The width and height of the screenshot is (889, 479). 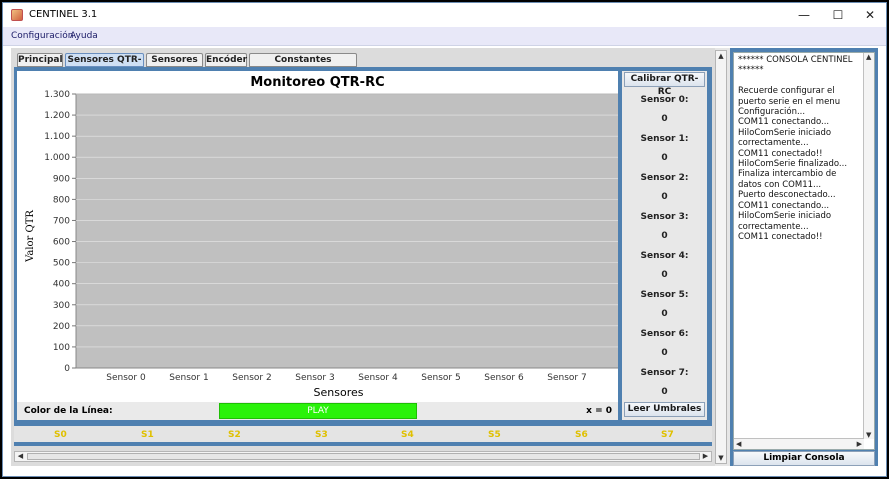 I want to click on console-scroll-right-icon: ▶, so click(x=859, y=444).